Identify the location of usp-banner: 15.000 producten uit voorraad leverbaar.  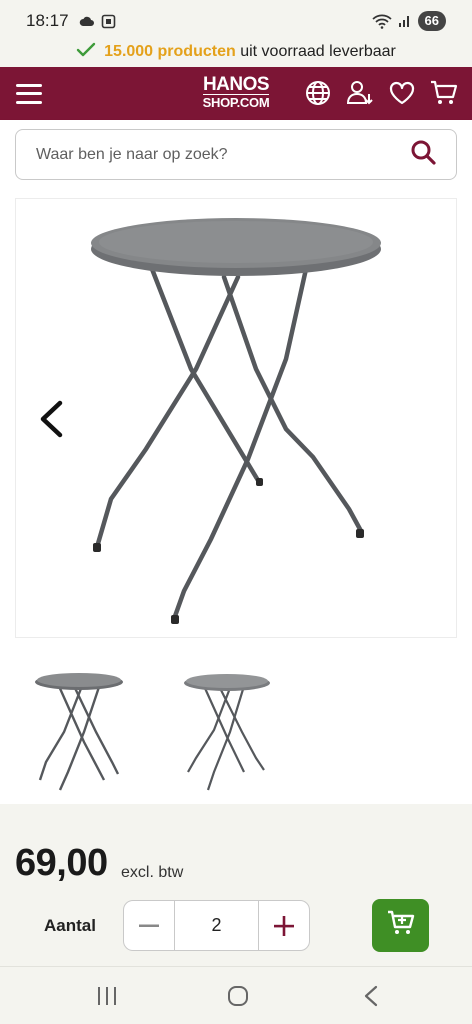
(236, 52).